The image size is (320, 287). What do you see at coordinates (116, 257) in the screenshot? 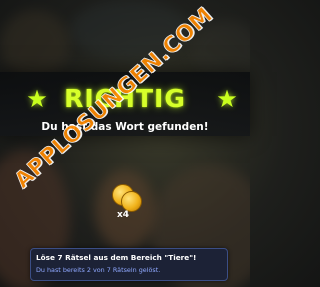
I see `task-title: Löse 7 Rätsel aus dem Bereich "Tiere"!` at bounding box center [116, 257].